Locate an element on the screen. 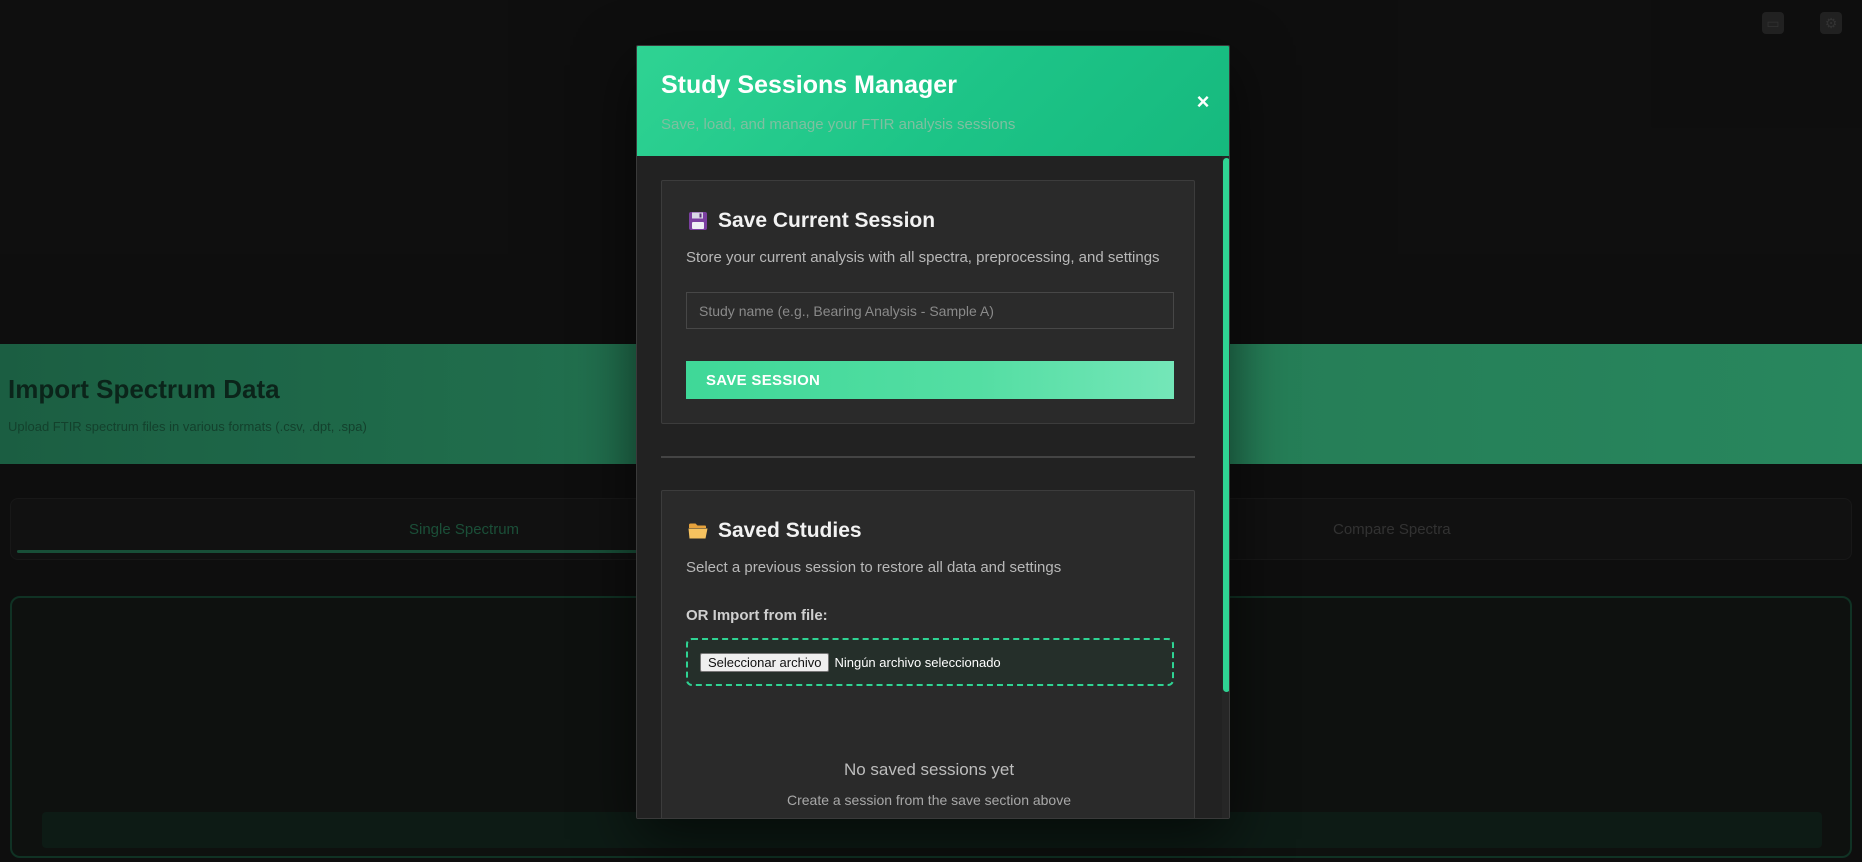 Image resolution: width=1862 pixels, height=862 pixels. save-session-button: SAVE SESSION is located at coordinates (930, 380).